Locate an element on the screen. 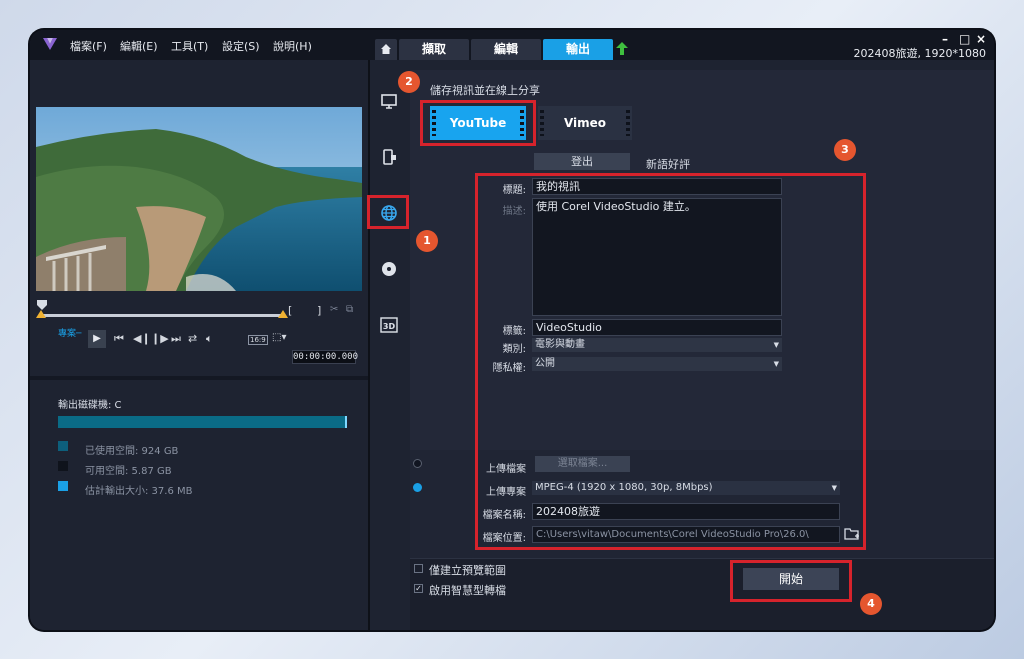 The image size is (1024, 659). preview-range-checkbox is located at coordinates (418, 568).